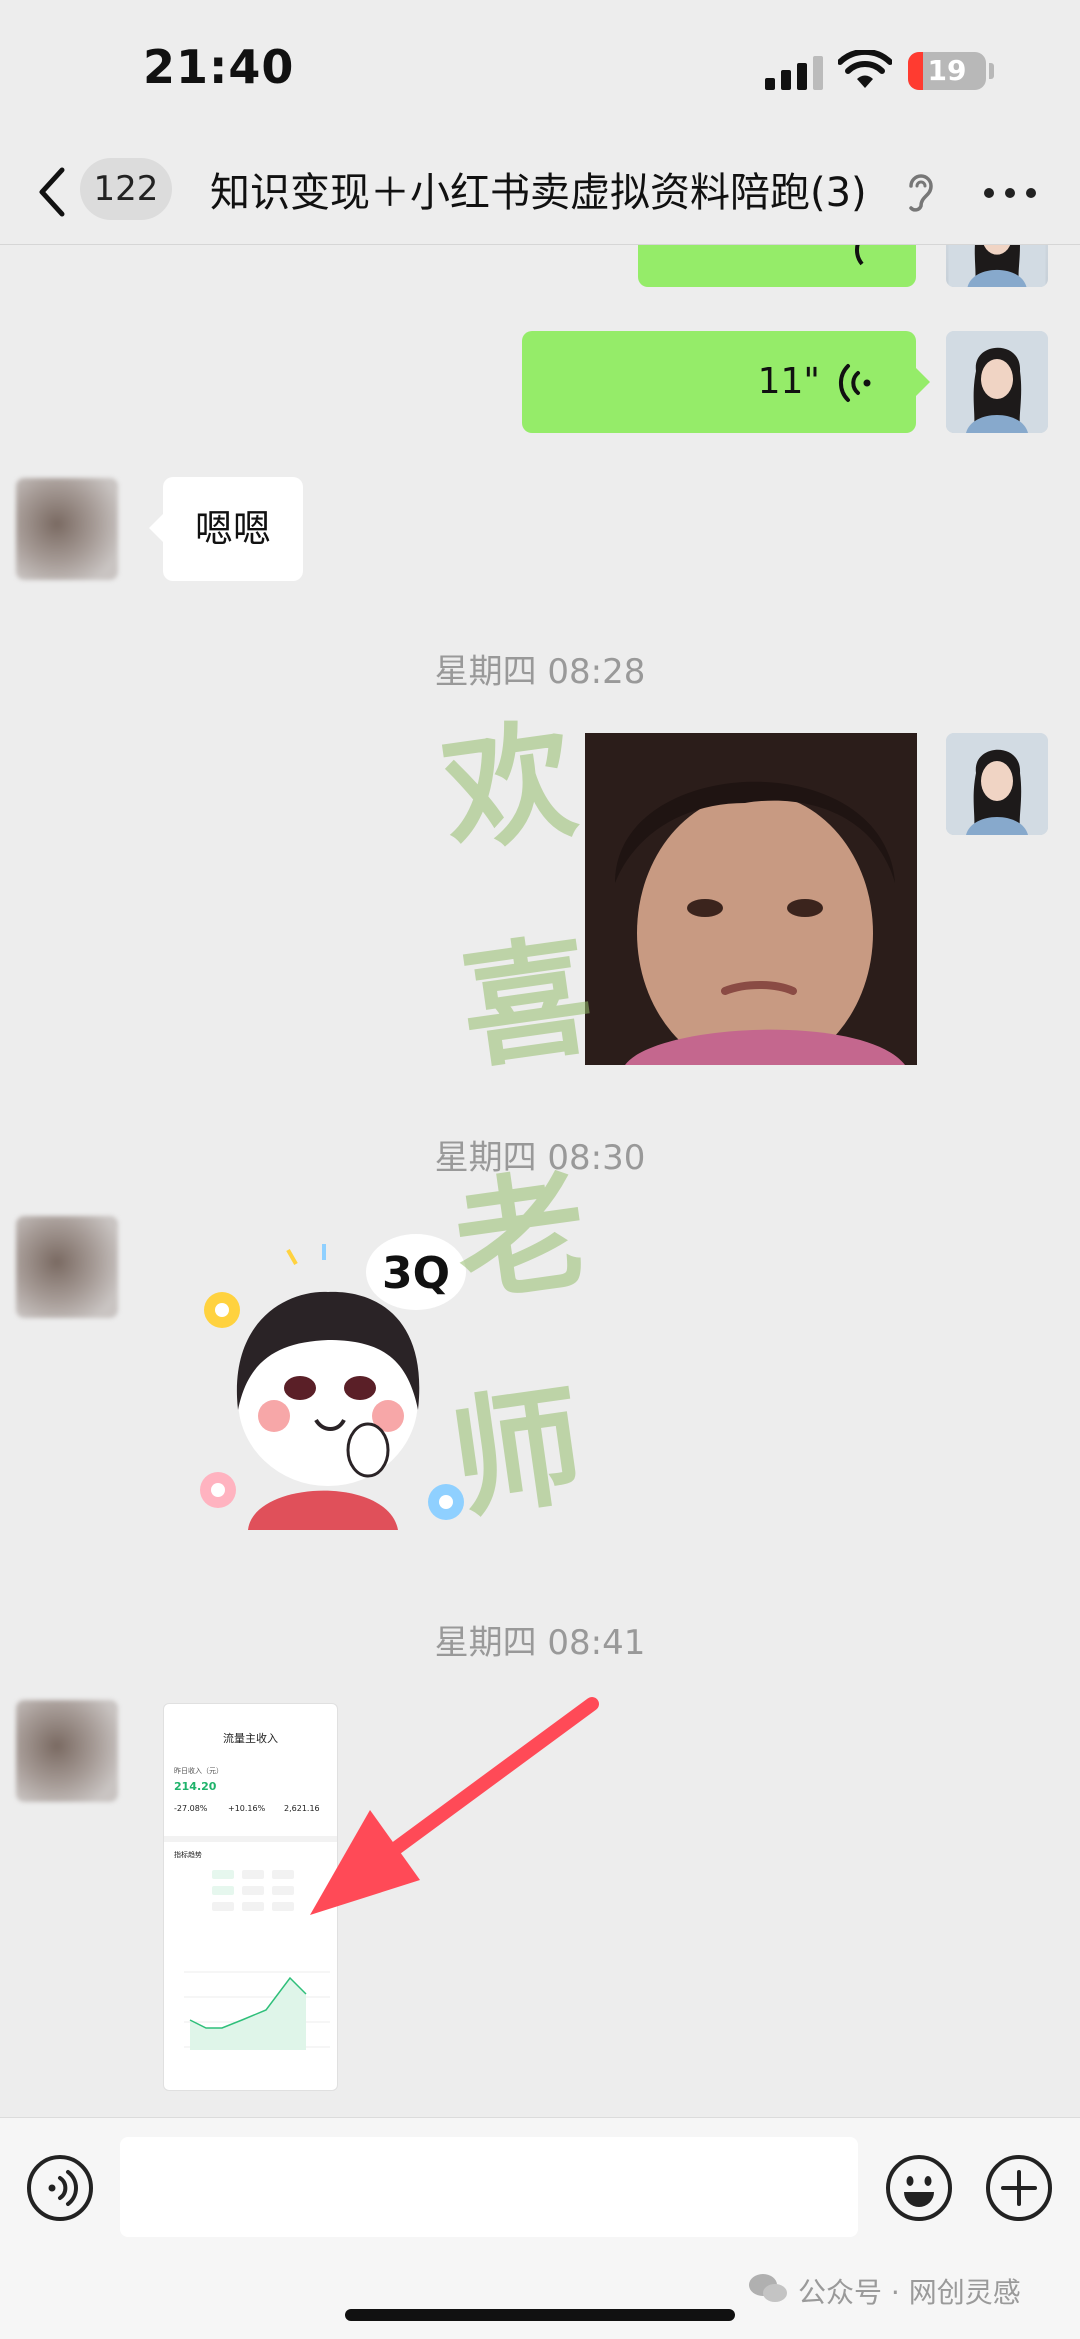  Describe the element at coordinates (768, 2288) in the screenshot. I see `wechat-logo-icon` at that location.